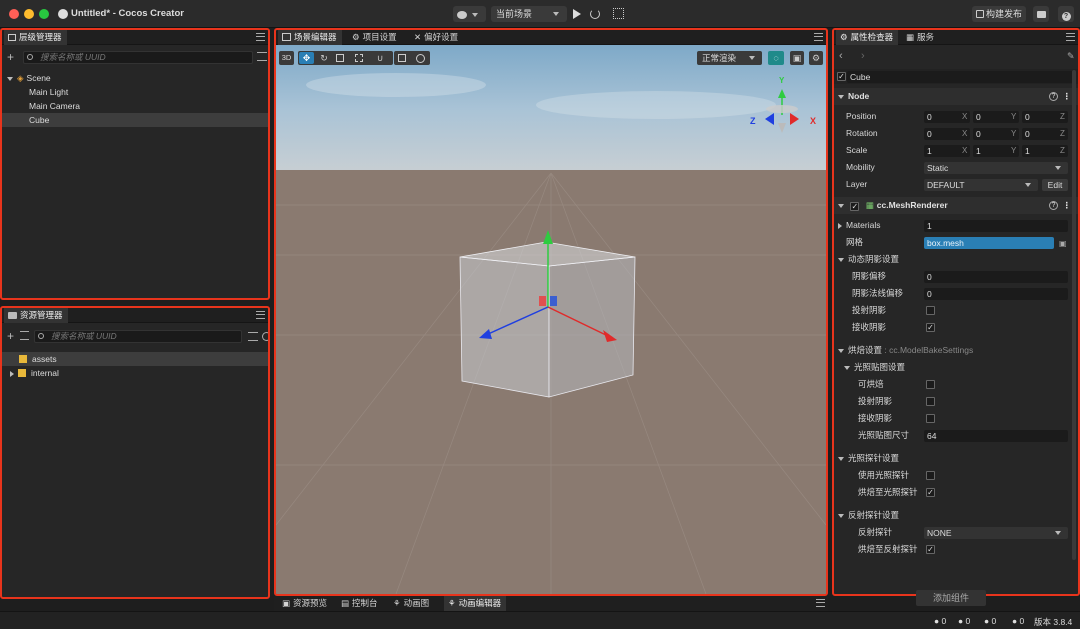  Describe the element at coordinates (996, 167) in the screenshot. I see `mobility-select: Static` at that location.